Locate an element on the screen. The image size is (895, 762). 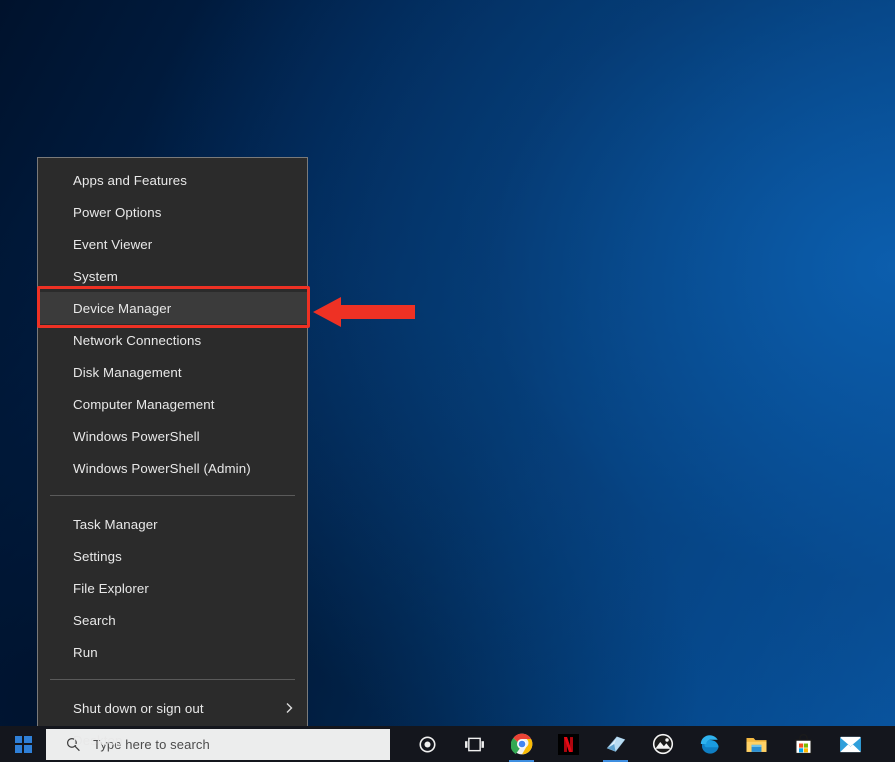
menu-item-disk-management: Disk Management is located at coordinates (172, 372).